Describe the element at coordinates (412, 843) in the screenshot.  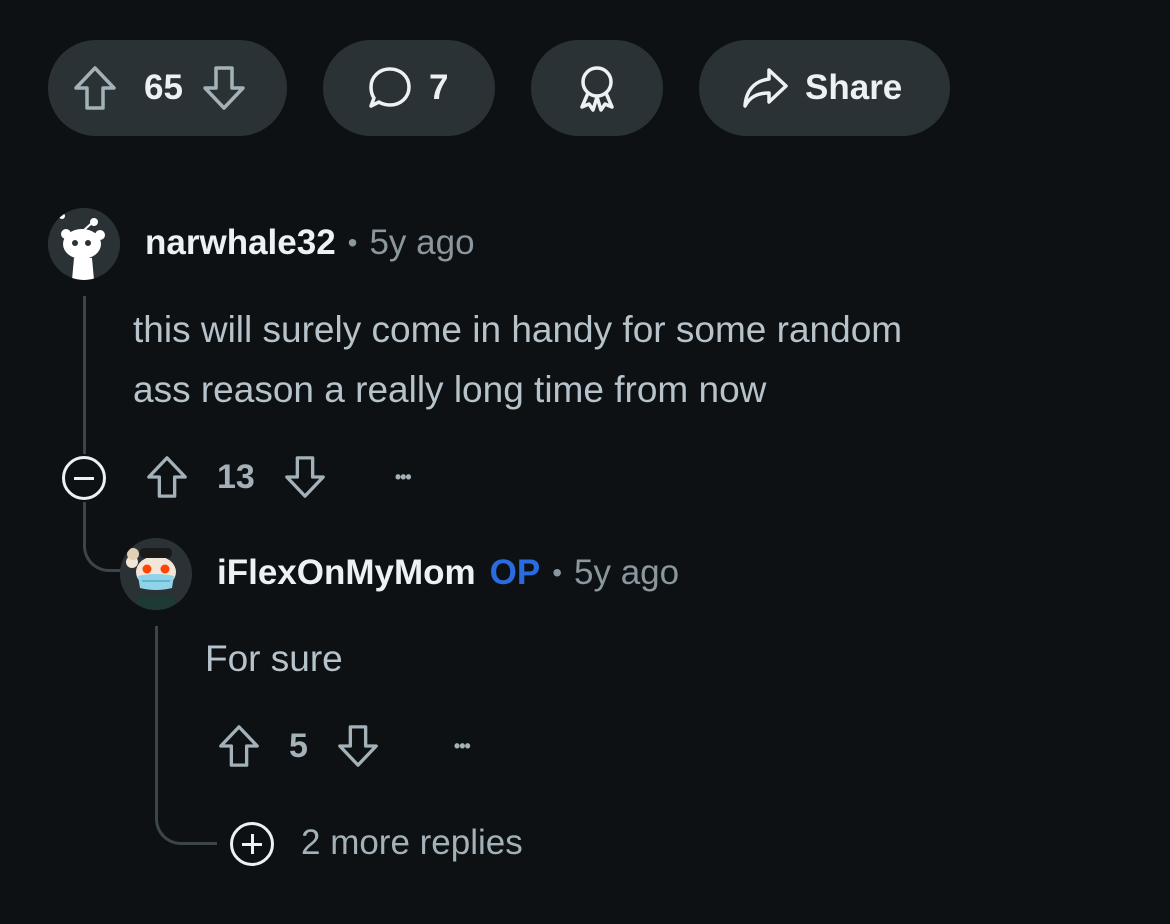
I see `more-replies-link: 2 more replies` at that location.